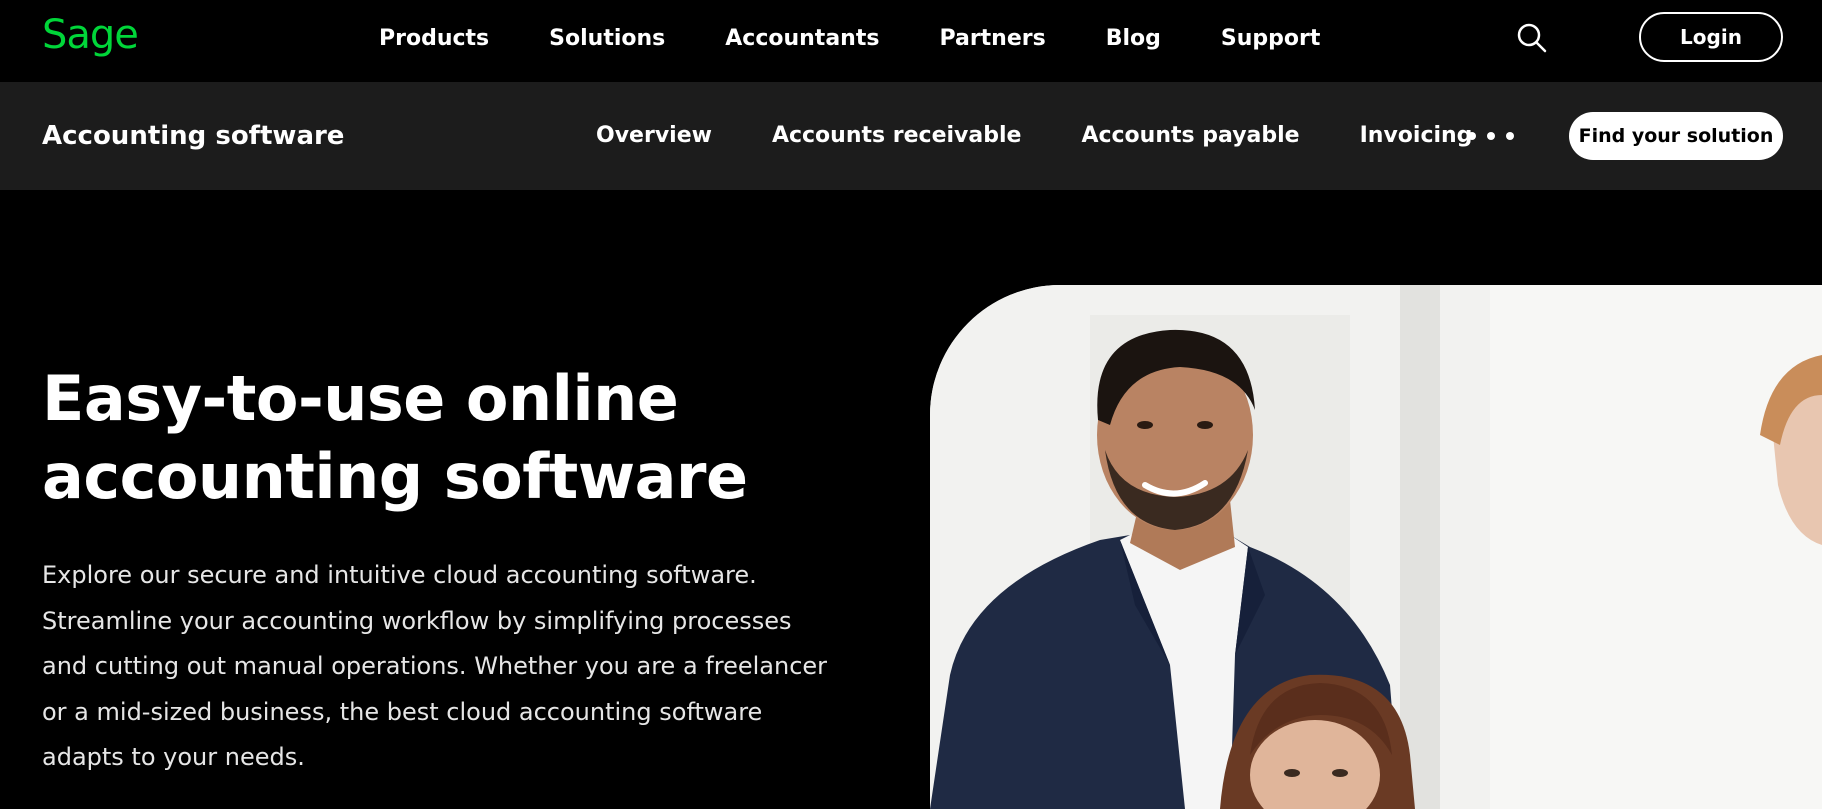  Describe the element at coordinates (1190, 136) in the screenshot. I see `subnav-link-accounts-payable: Accounts payable` at that location.